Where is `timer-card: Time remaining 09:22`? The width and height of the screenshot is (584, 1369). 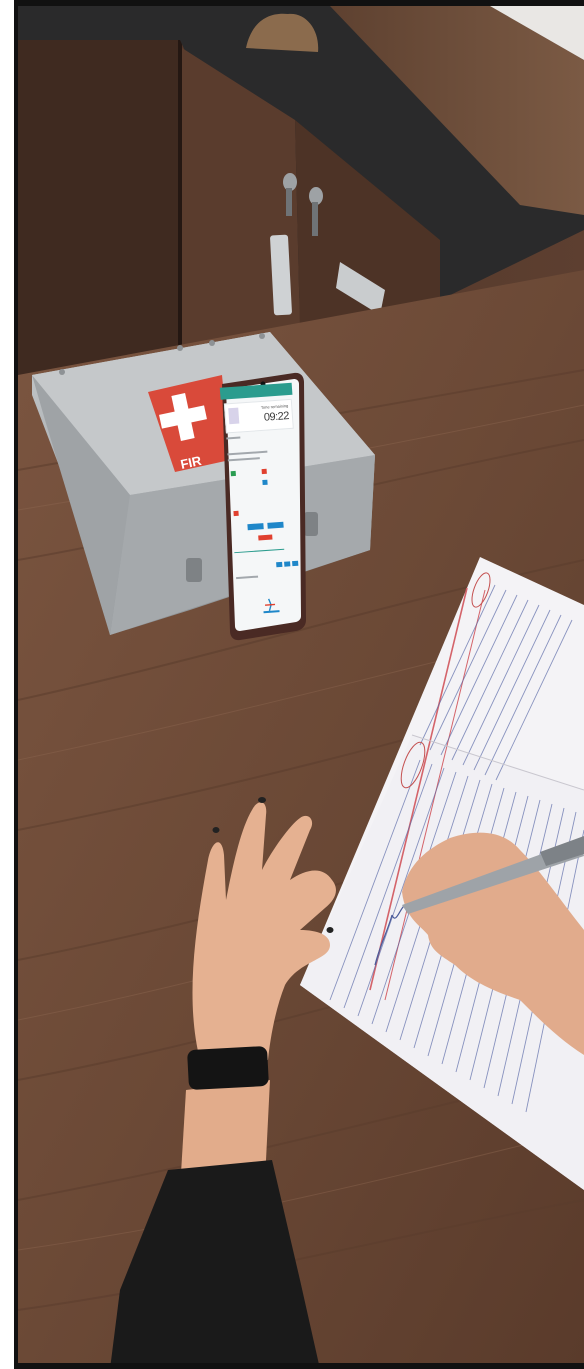
timer-card: Time remaining 09:22 is located at coordinates (258, 416).